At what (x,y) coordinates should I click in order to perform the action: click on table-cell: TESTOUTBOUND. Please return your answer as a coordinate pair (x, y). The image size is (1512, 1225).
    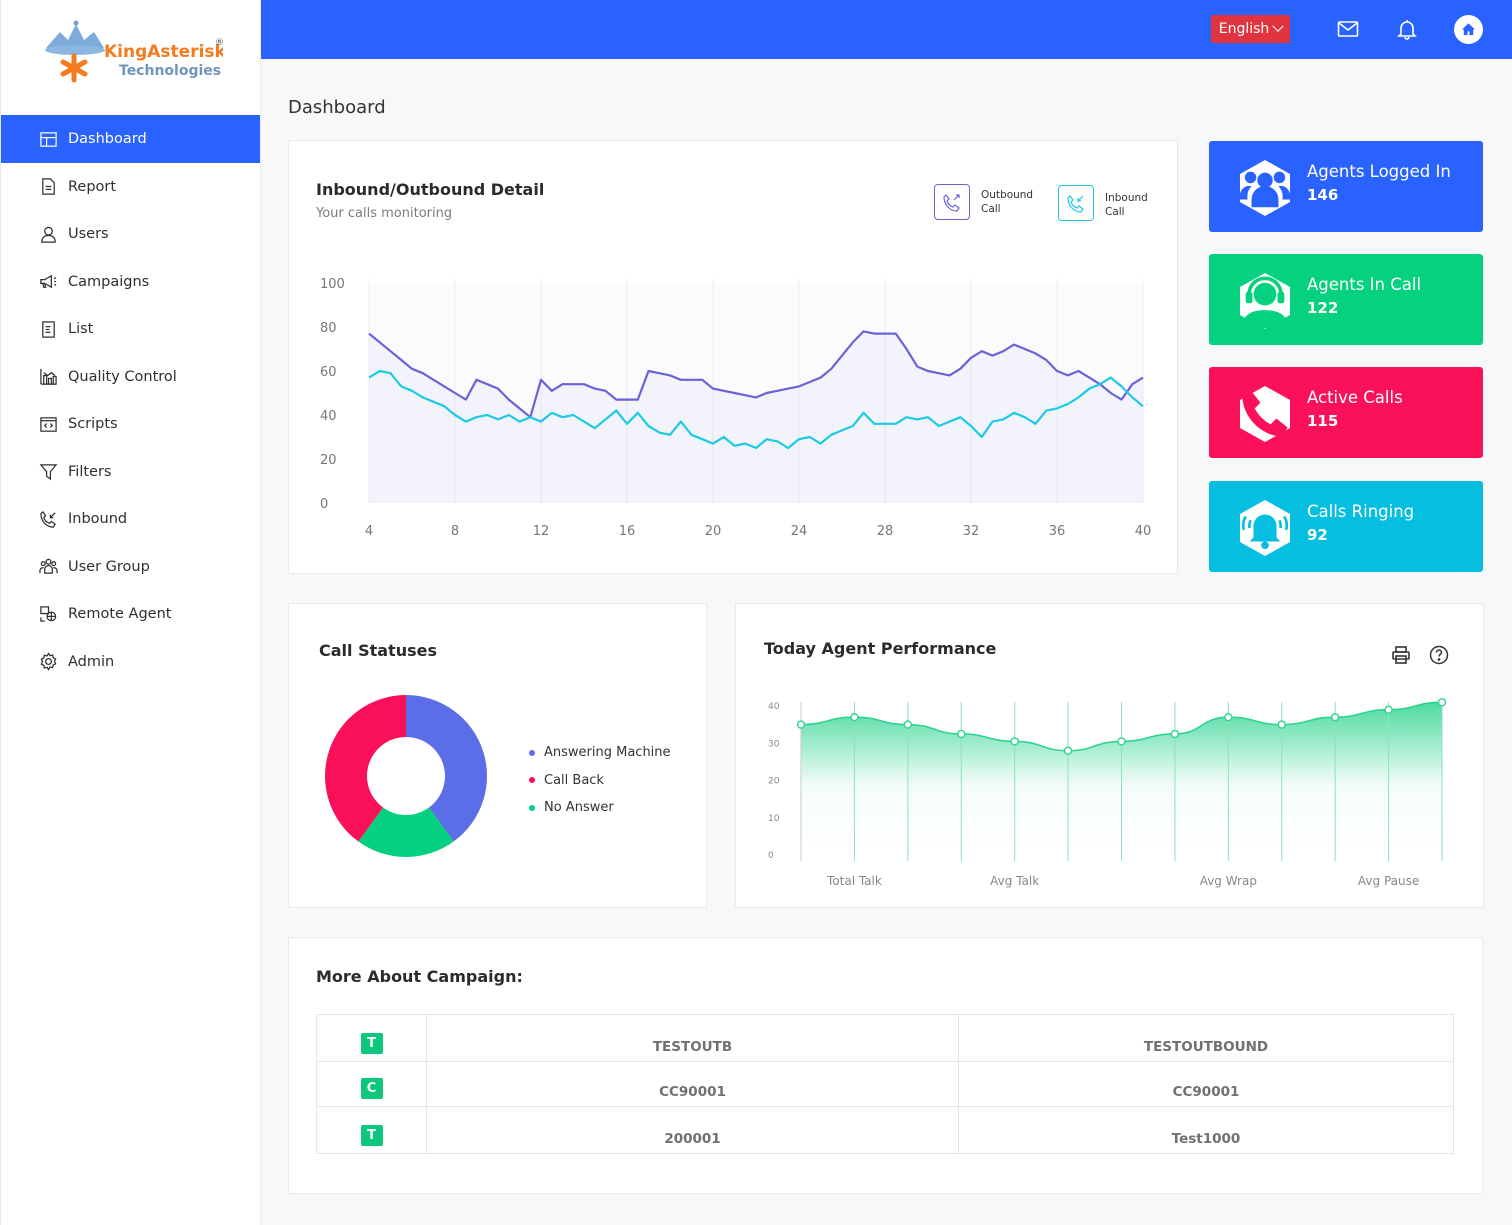
    Looking at the image, I should click on (1206, 1038).